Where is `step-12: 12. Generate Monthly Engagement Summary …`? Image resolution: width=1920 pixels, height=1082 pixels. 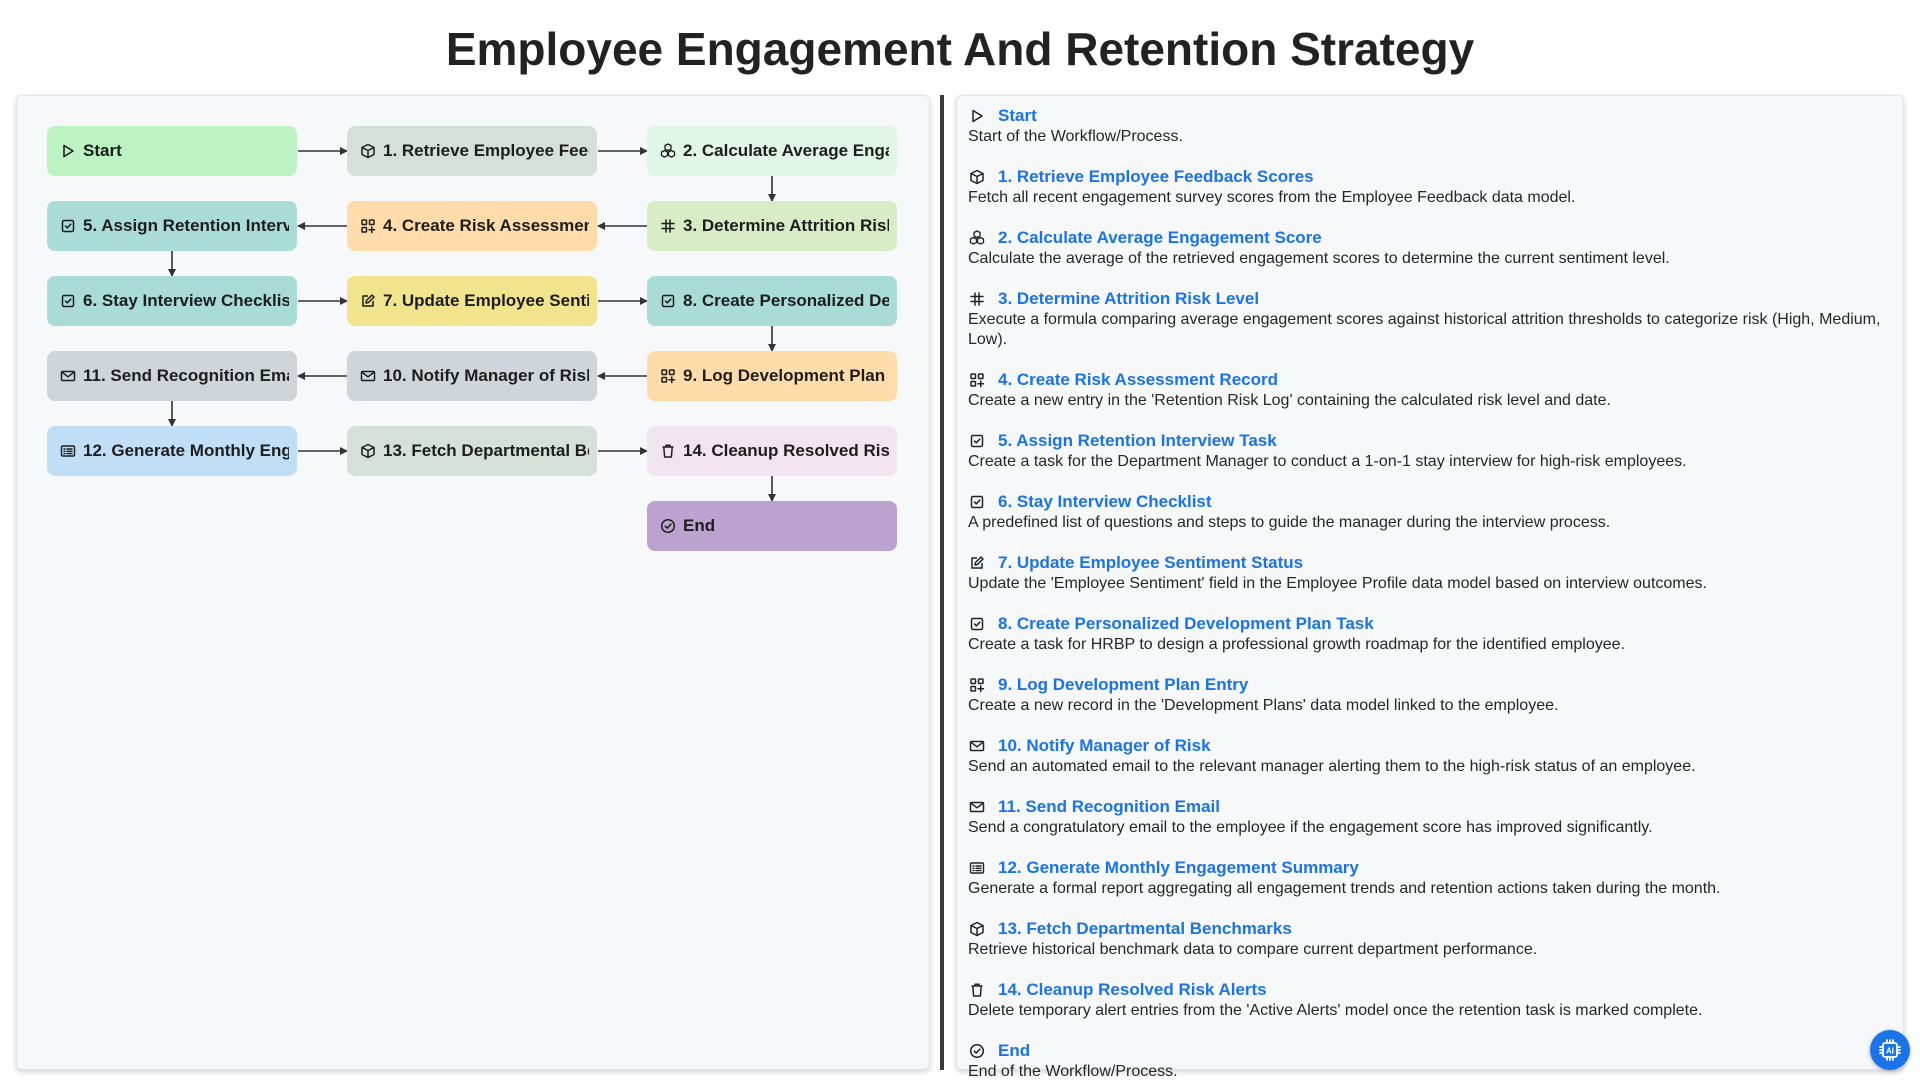 step-12: 12. Generate Monthly Engagement Summary … is located at coordinates (1429, 878).